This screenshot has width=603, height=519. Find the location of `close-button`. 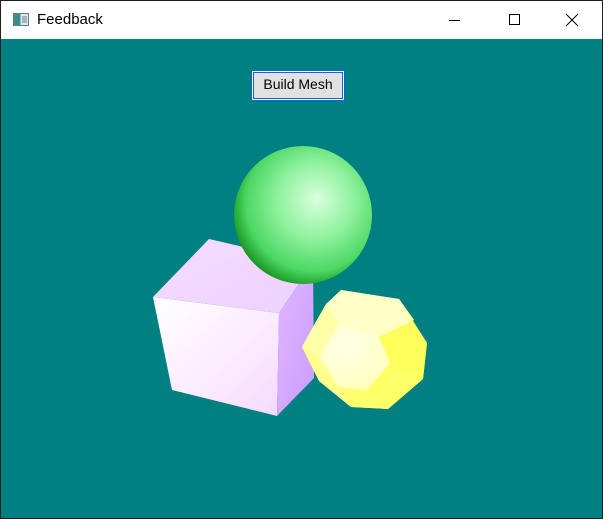

close-button is located at coordinates (573, 20).